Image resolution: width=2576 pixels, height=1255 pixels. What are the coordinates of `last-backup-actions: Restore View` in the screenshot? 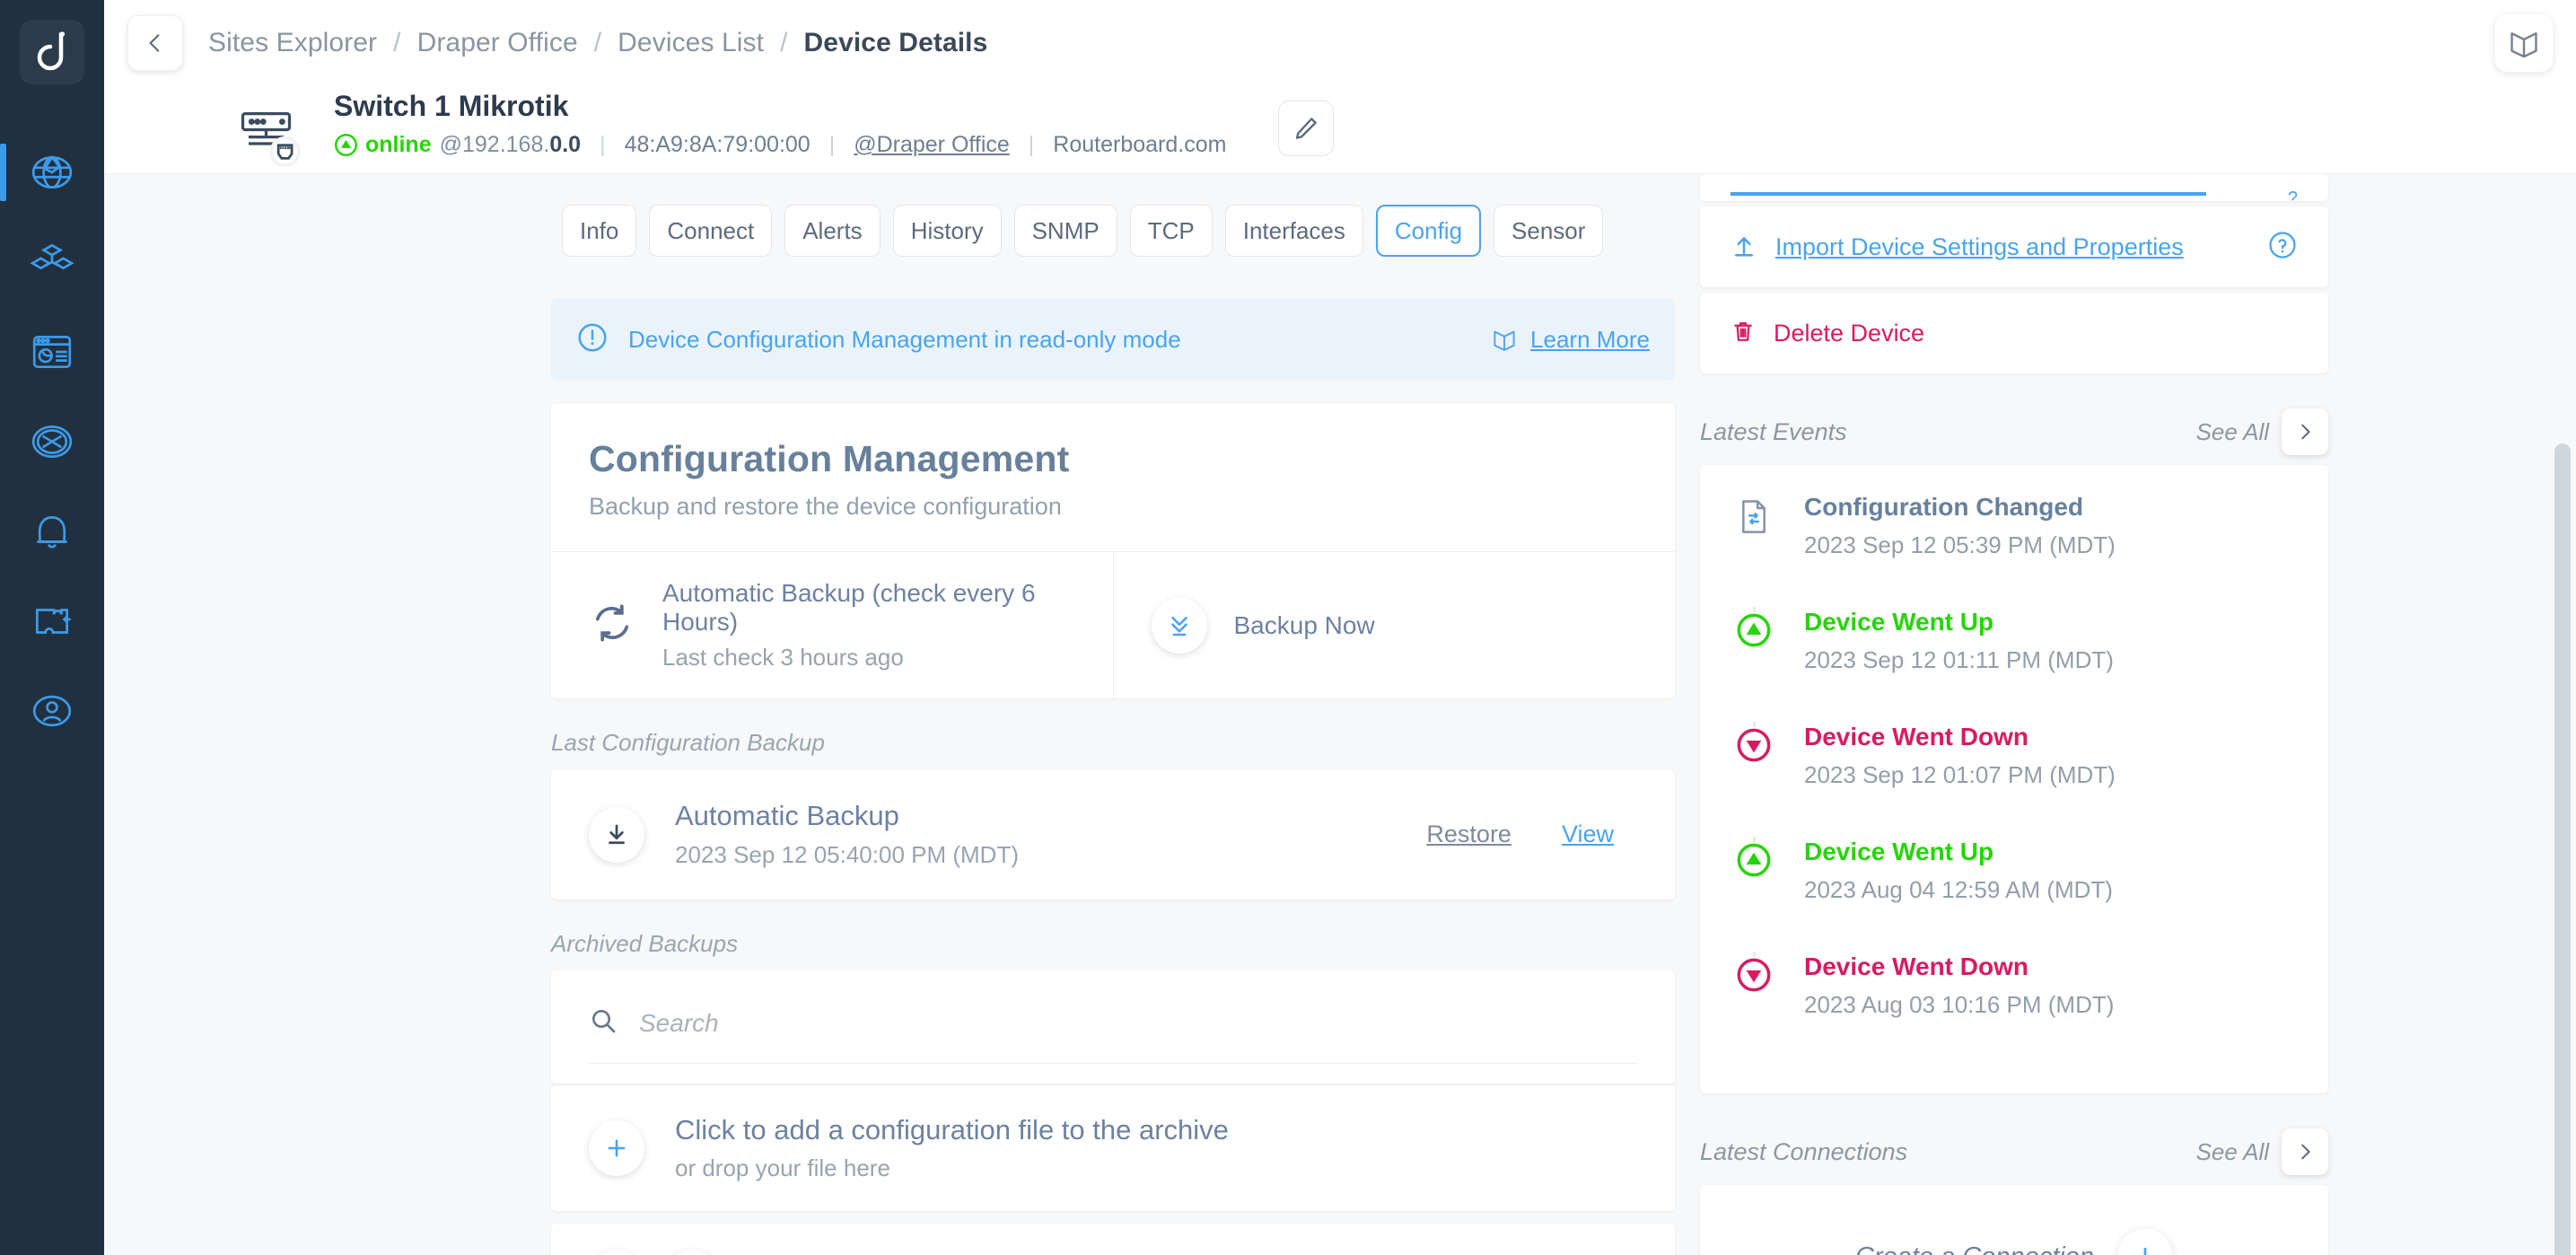 It's located at (1531, 835).